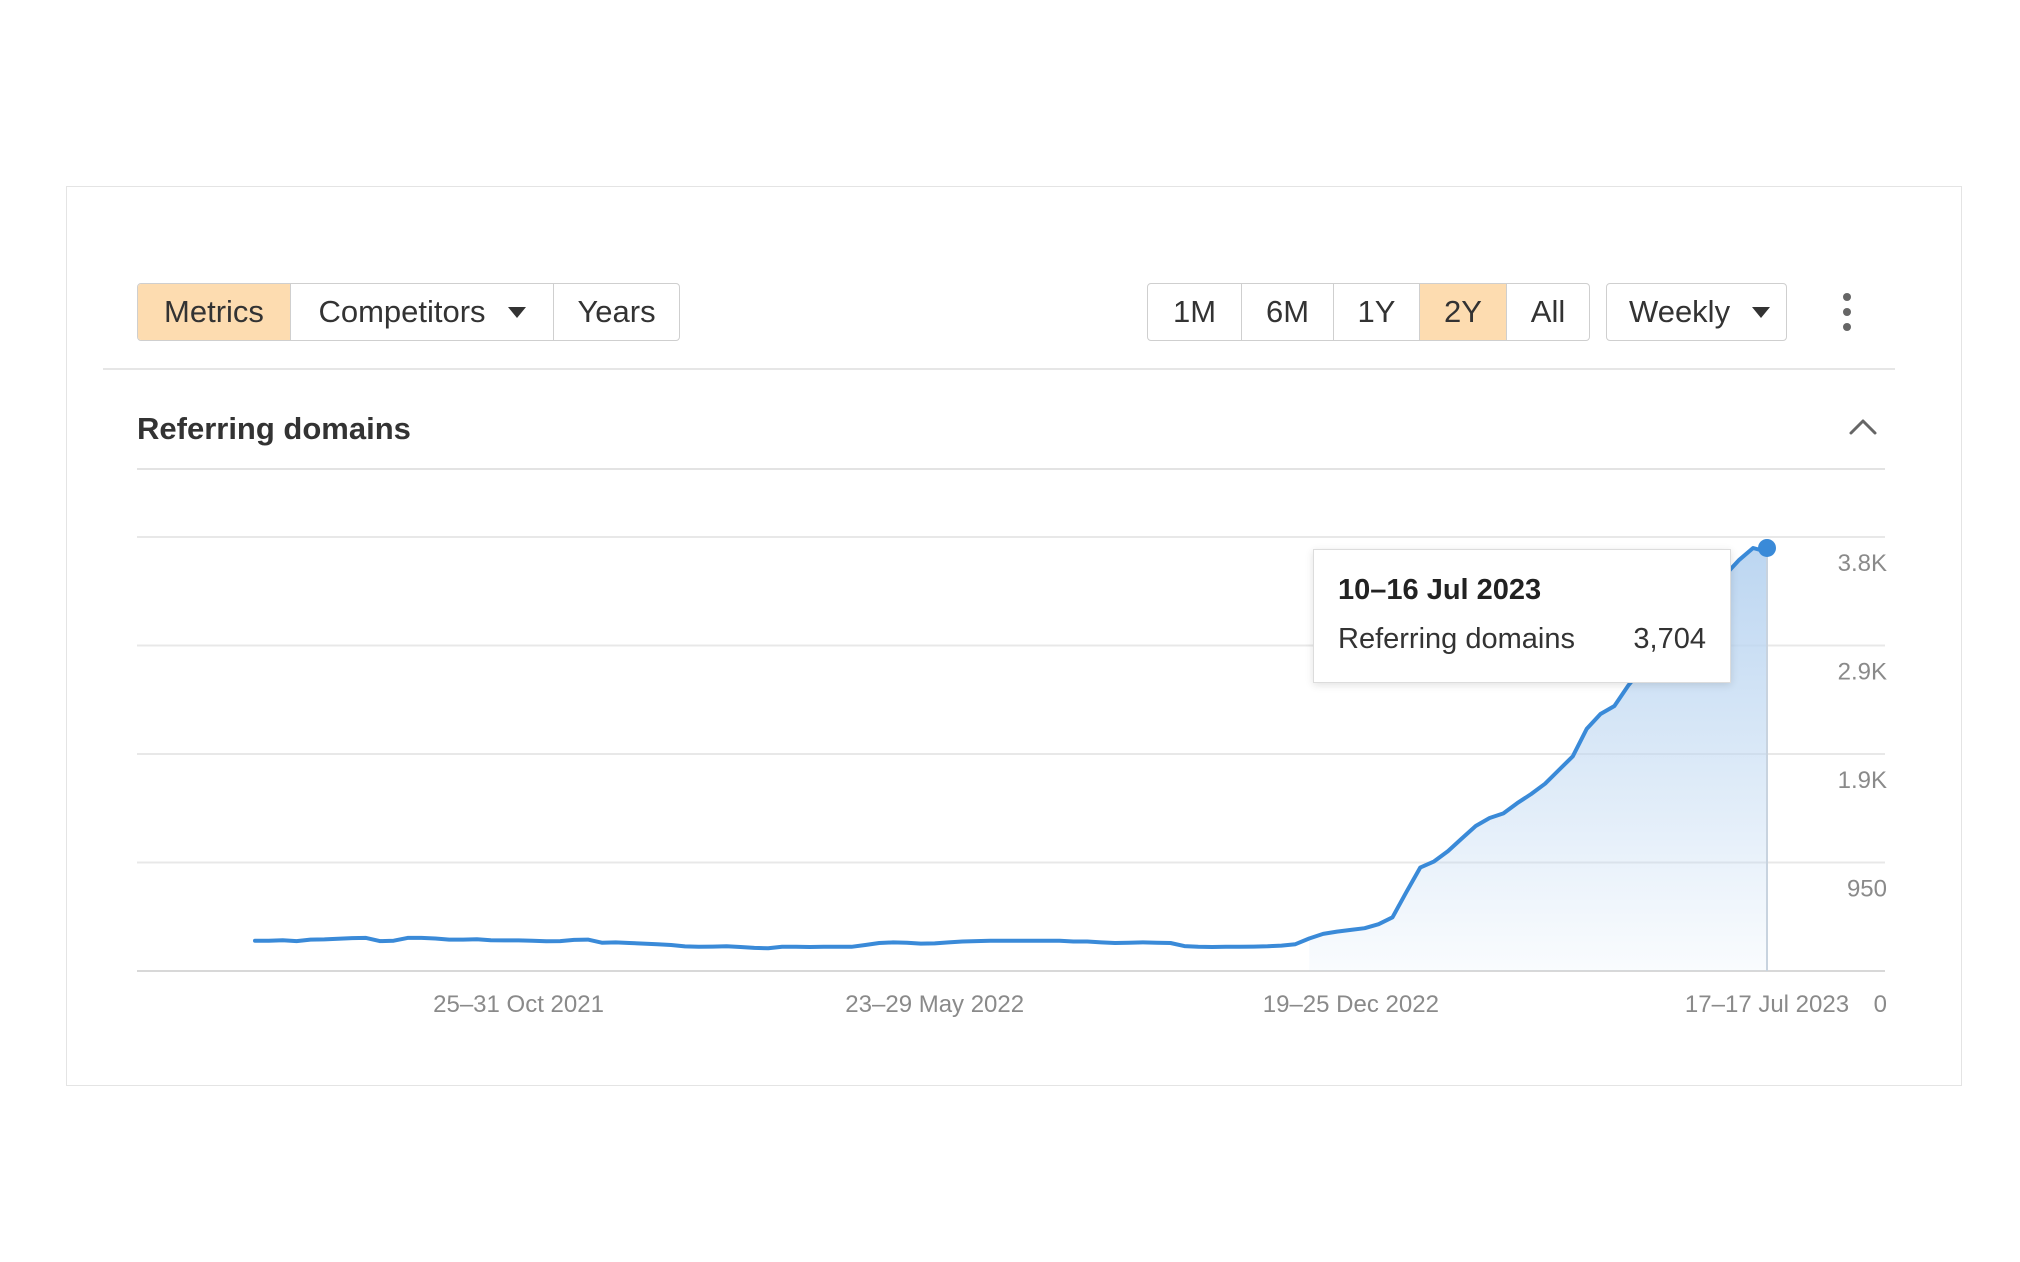 The height and width of the screenshot is (1262, 2020). I want to click on x-tick-label: 25–31 Oct 2021, so click(518, 1004).